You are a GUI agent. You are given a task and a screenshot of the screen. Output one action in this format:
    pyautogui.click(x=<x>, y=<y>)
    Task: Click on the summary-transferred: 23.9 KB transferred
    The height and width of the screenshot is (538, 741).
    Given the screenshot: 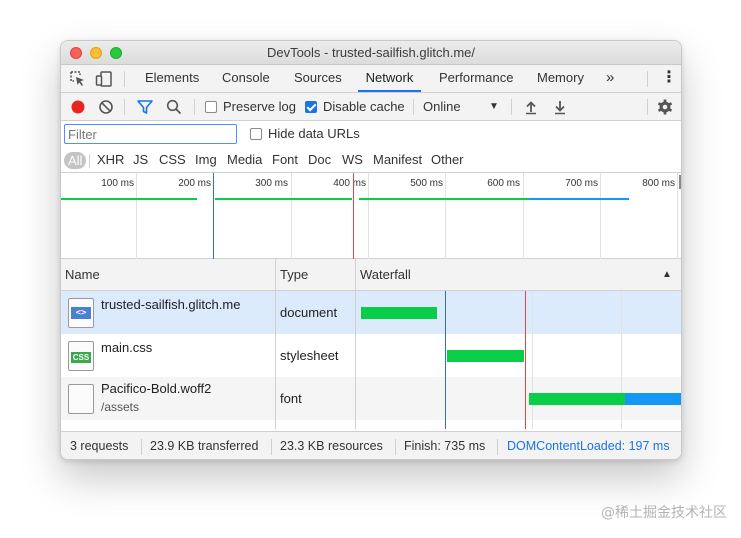 What is the action you would take?
    pyautogui.click(x=204, y=446)
    